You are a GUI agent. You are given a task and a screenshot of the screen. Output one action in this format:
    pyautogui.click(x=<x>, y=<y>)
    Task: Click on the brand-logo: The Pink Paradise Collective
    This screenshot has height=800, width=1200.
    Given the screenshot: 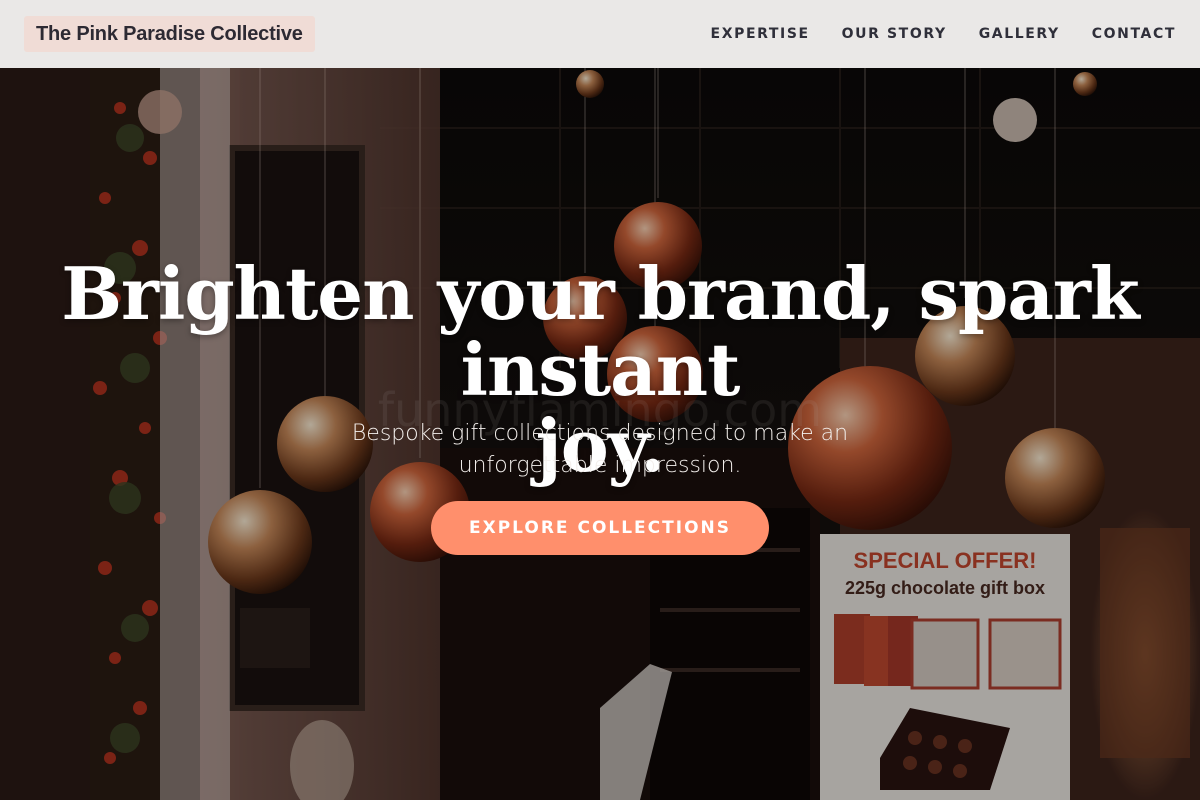 What is the action you would take?
    pyautogui.click(x=169, y=34)
    